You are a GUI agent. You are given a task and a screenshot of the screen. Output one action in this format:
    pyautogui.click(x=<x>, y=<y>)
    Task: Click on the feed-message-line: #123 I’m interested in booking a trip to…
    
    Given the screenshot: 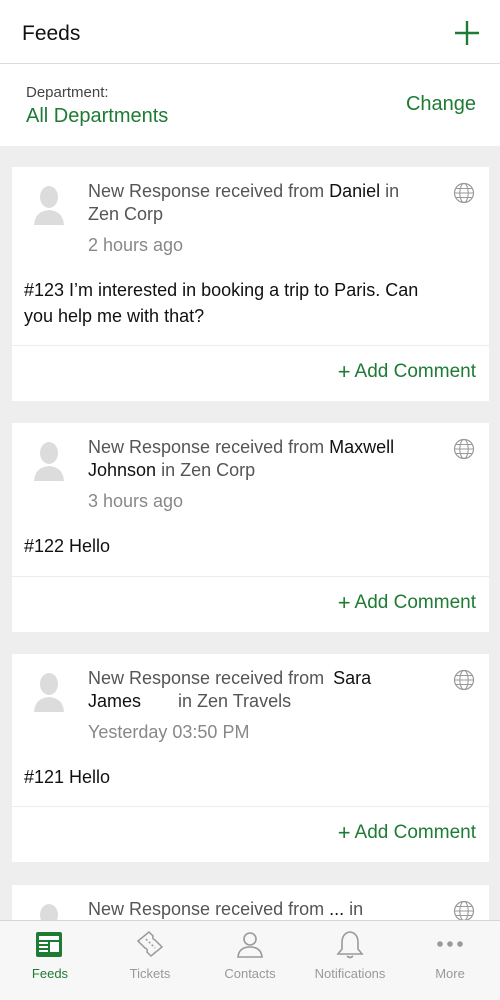 What is the action you would take?
    pyautogui.click(x=221, y=290)
    